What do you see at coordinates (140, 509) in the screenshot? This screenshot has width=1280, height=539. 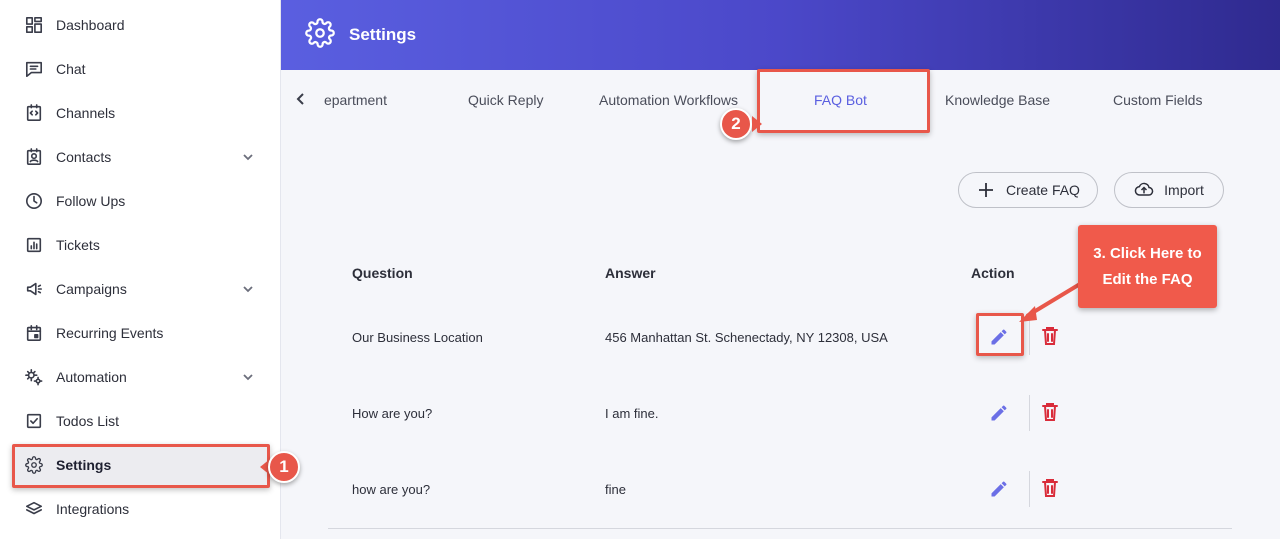 I see `sidebar-item-integrations: Integrations` at bounding box center [140, 509].